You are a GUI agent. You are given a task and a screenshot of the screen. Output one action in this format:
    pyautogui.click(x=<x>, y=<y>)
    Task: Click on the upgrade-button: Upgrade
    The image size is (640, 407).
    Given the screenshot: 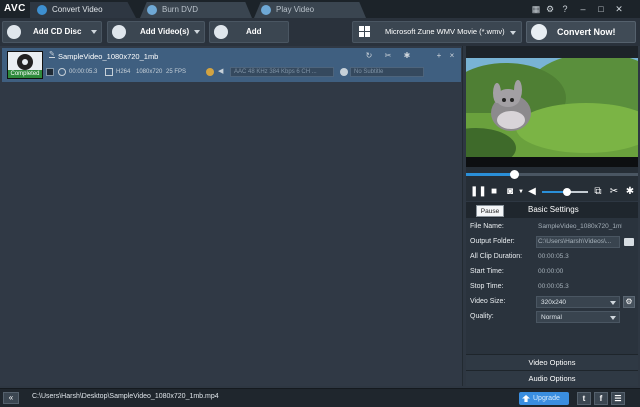 What is the action you would take?
    pyautogui.click(x=544, y=398)
    